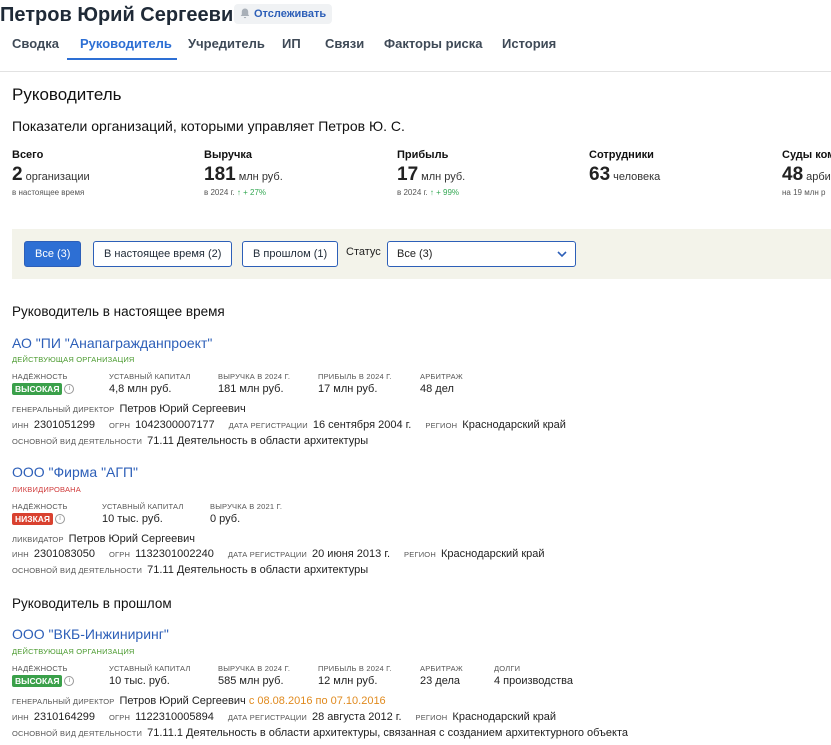 The width and height of the screenshot is (831, 745). Describe the element at coordinates (48, 192) in the screenshot. I see `stat-sub: в настоящее время` at that location.